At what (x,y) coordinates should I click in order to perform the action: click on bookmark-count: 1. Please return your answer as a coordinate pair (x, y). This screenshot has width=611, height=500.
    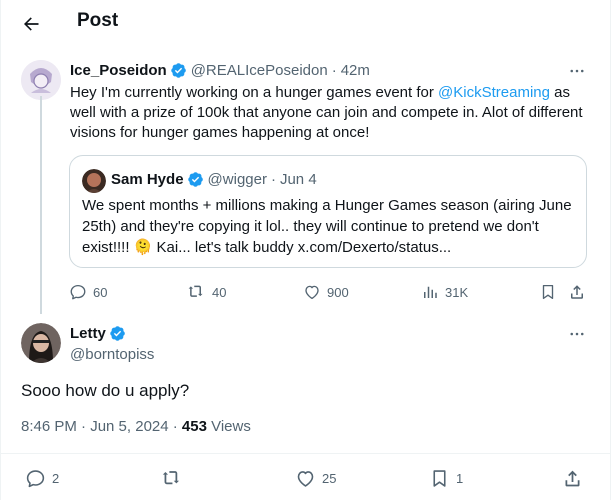
    Looking at the image, I should click on (460, 478).